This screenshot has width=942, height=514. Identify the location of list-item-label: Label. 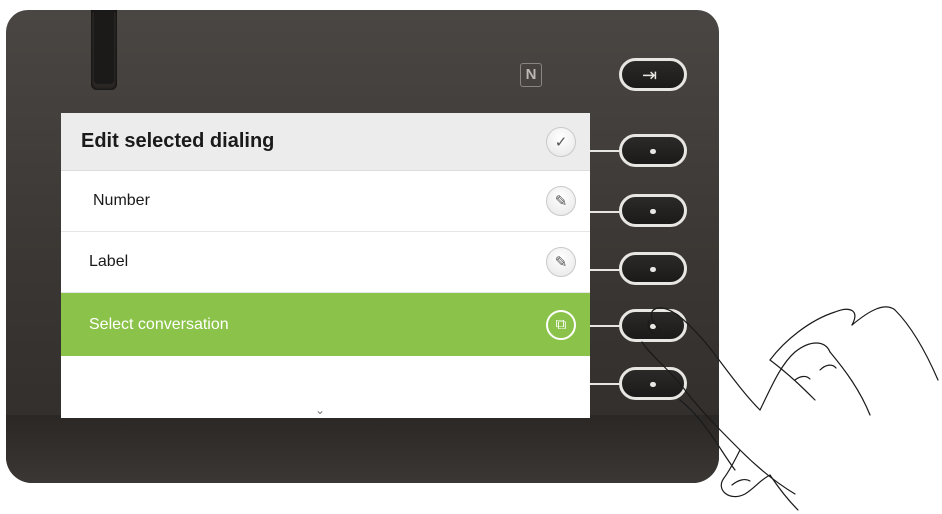
(109, 261).